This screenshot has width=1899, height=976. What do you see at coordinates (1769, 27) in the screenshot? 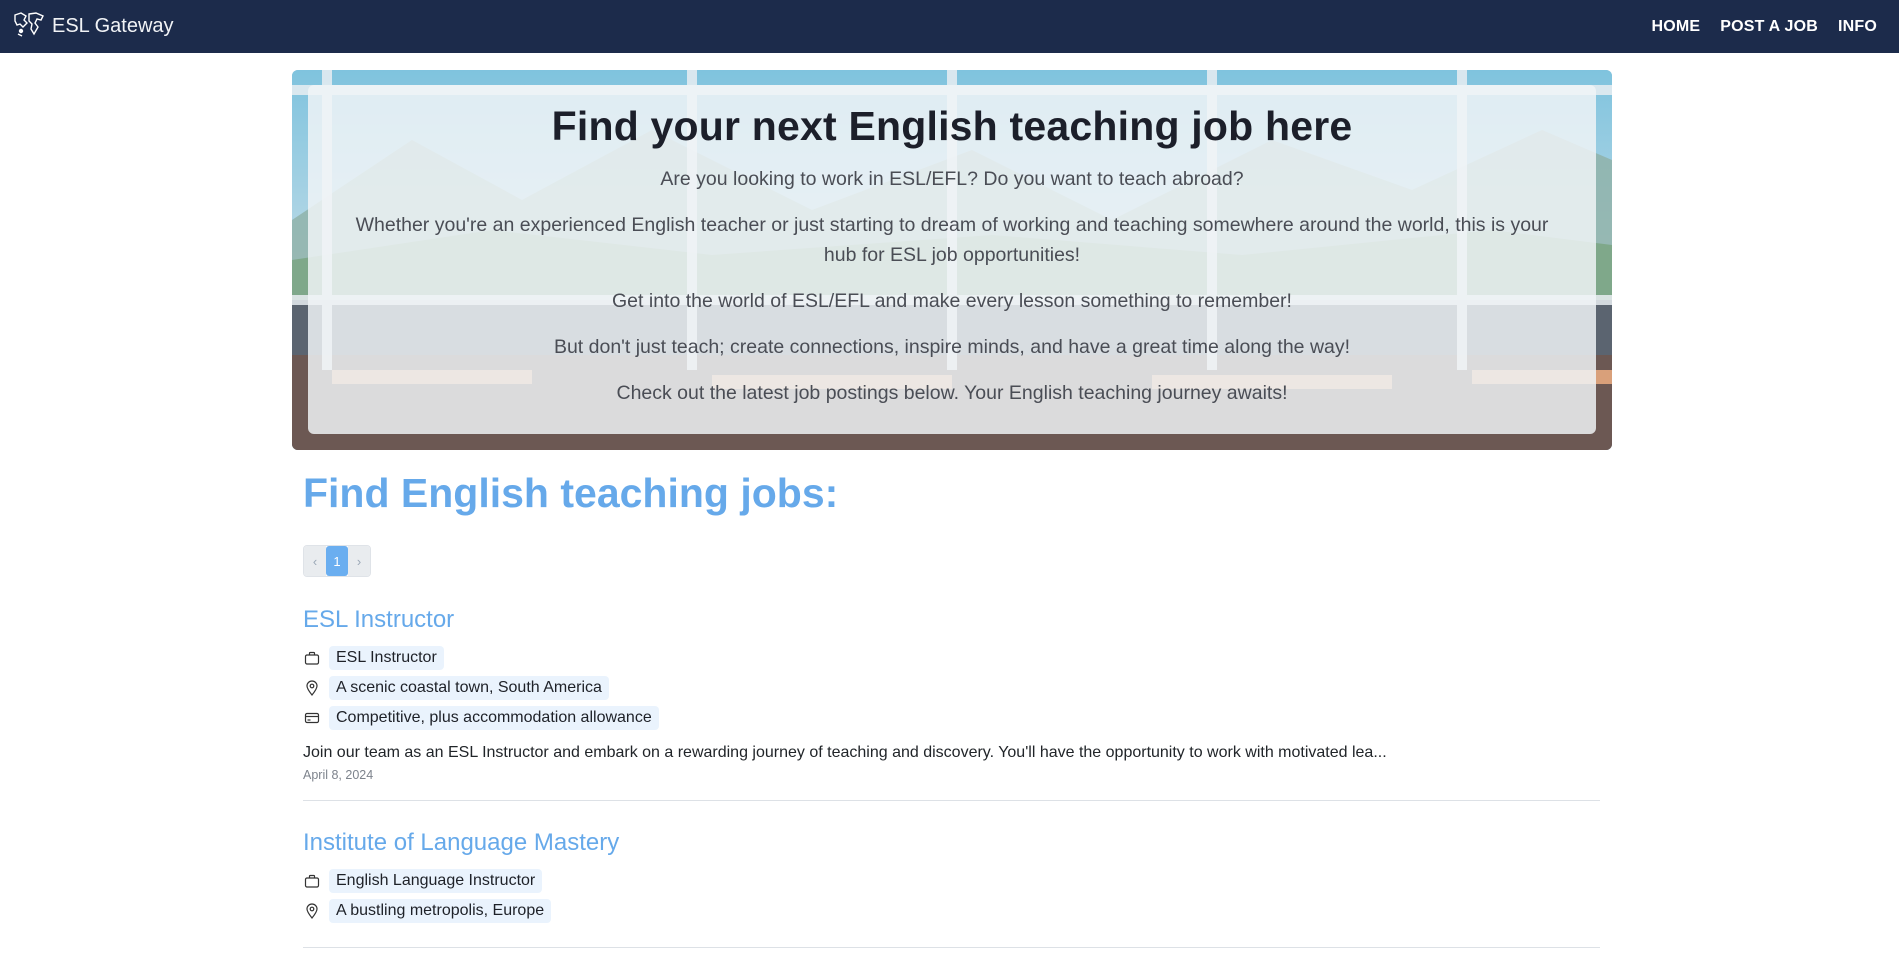
I see `nav-post-job-link: POST A JOB` at bounding box center [1769, 27].